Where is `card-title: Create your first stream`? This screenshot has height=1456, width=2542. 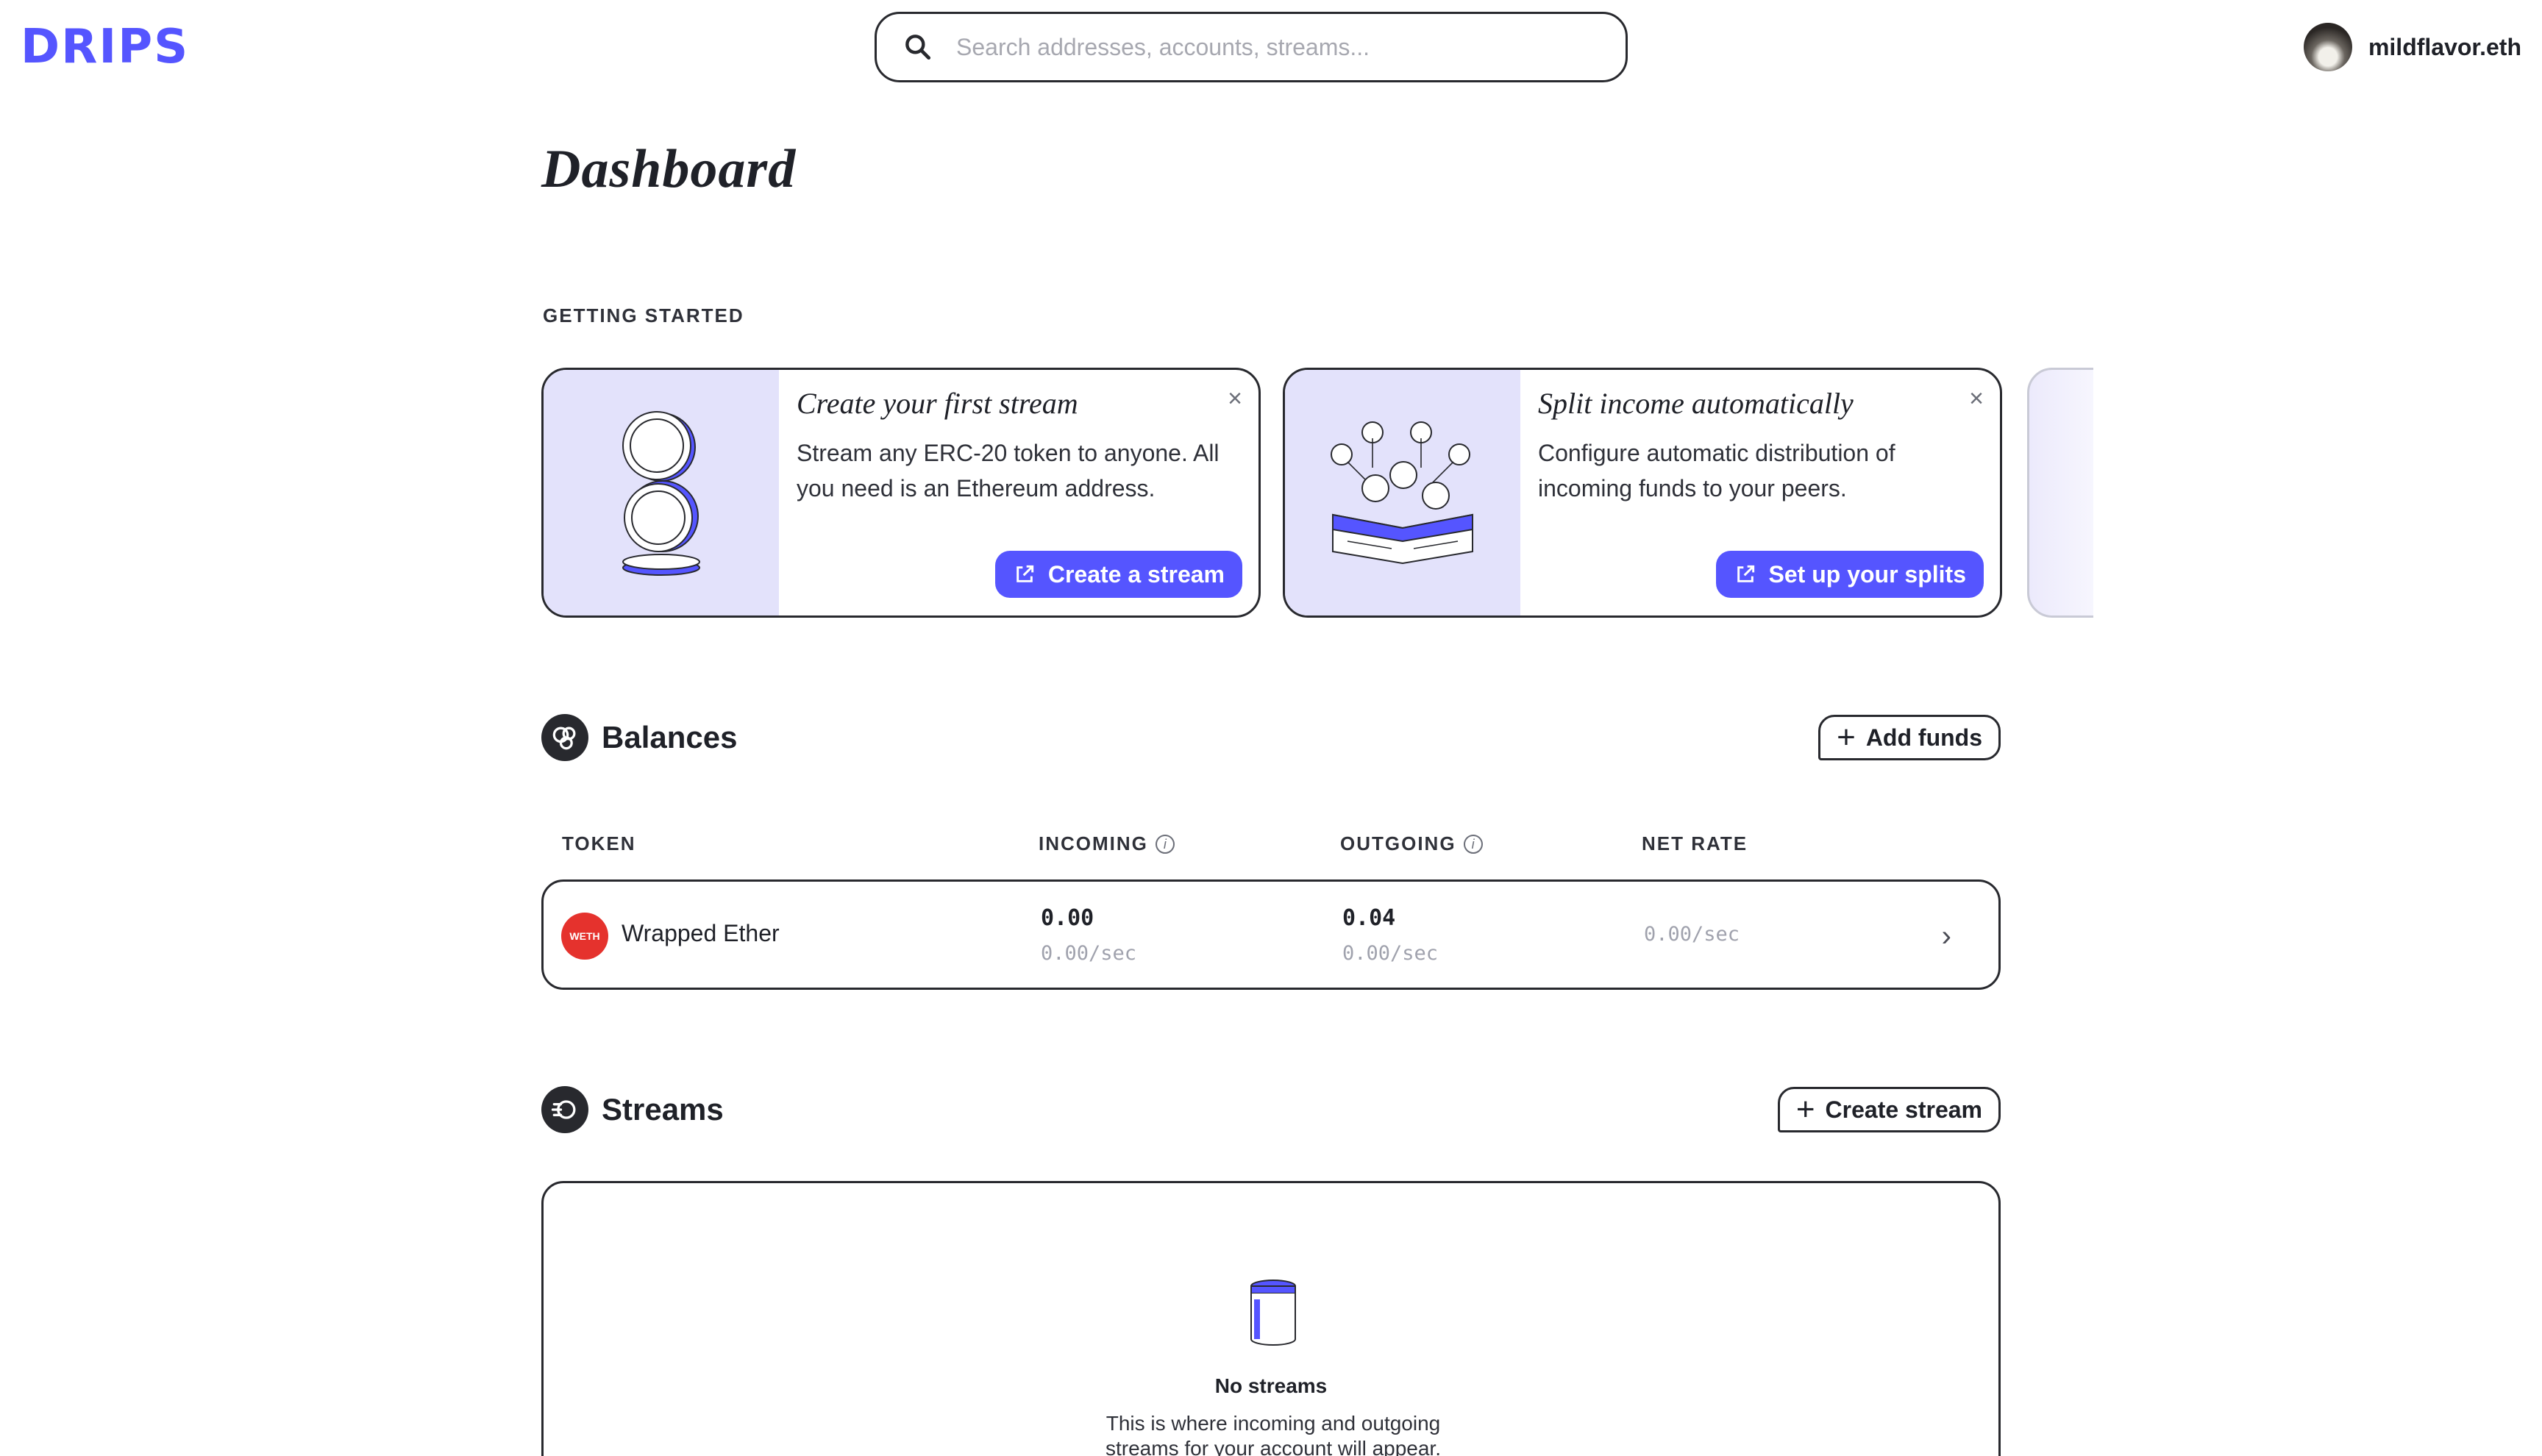
card-title: Create your first stream is located at coordinates (938, 403).